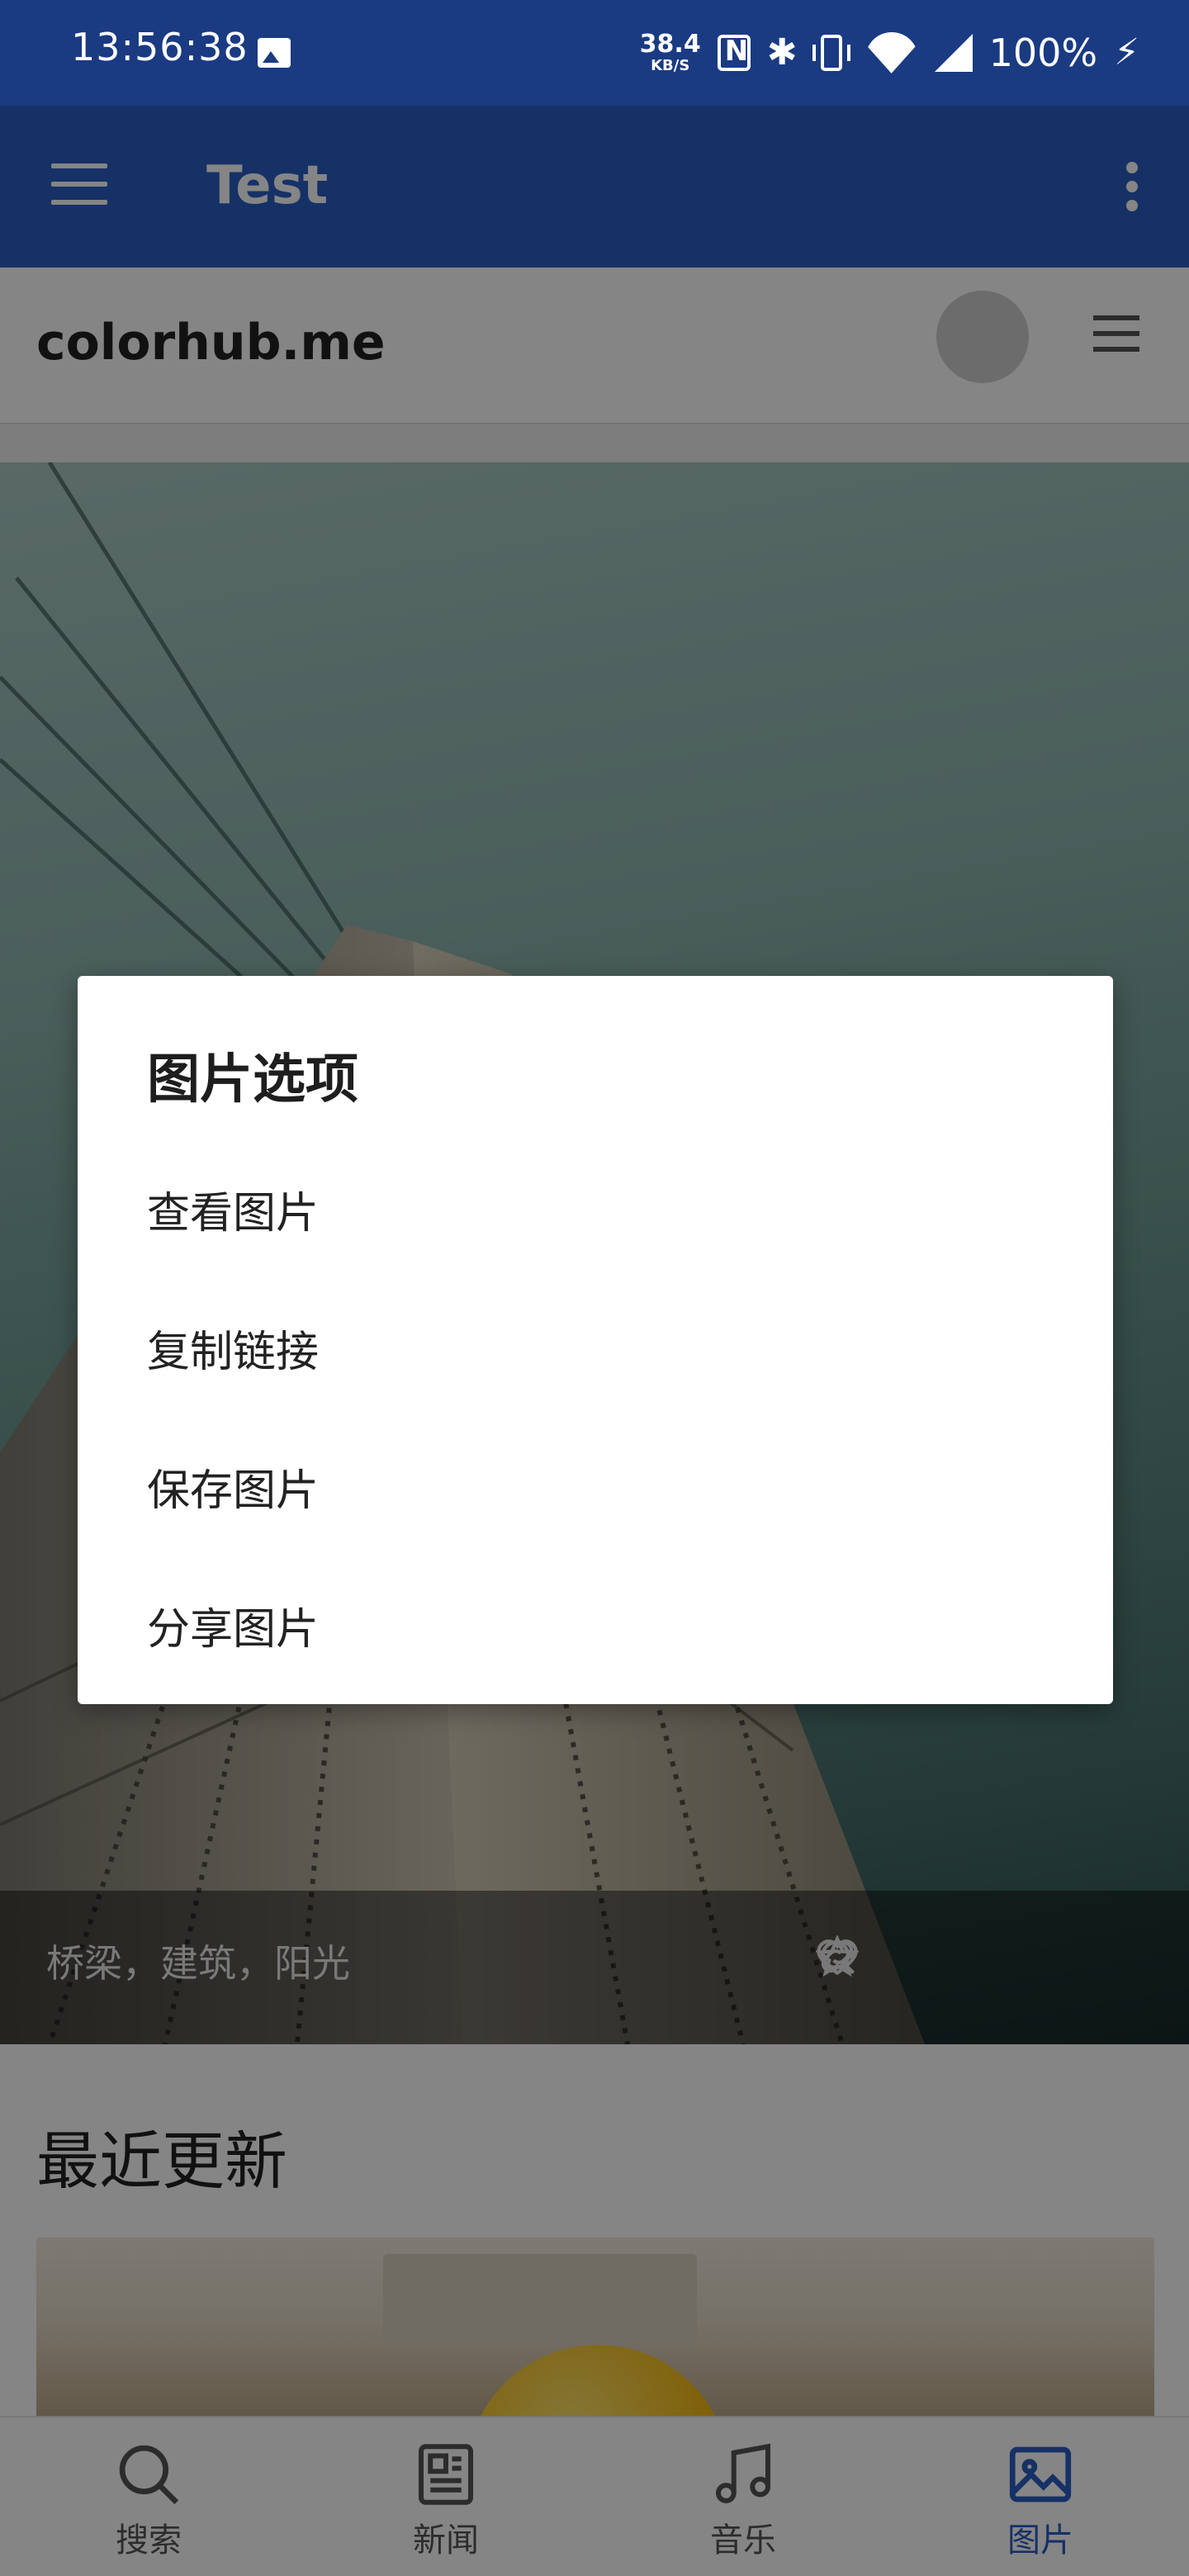 This screenshot has height=2576, width=1189. I want to click on charging-icon: ⚡, so click(1126, 52).